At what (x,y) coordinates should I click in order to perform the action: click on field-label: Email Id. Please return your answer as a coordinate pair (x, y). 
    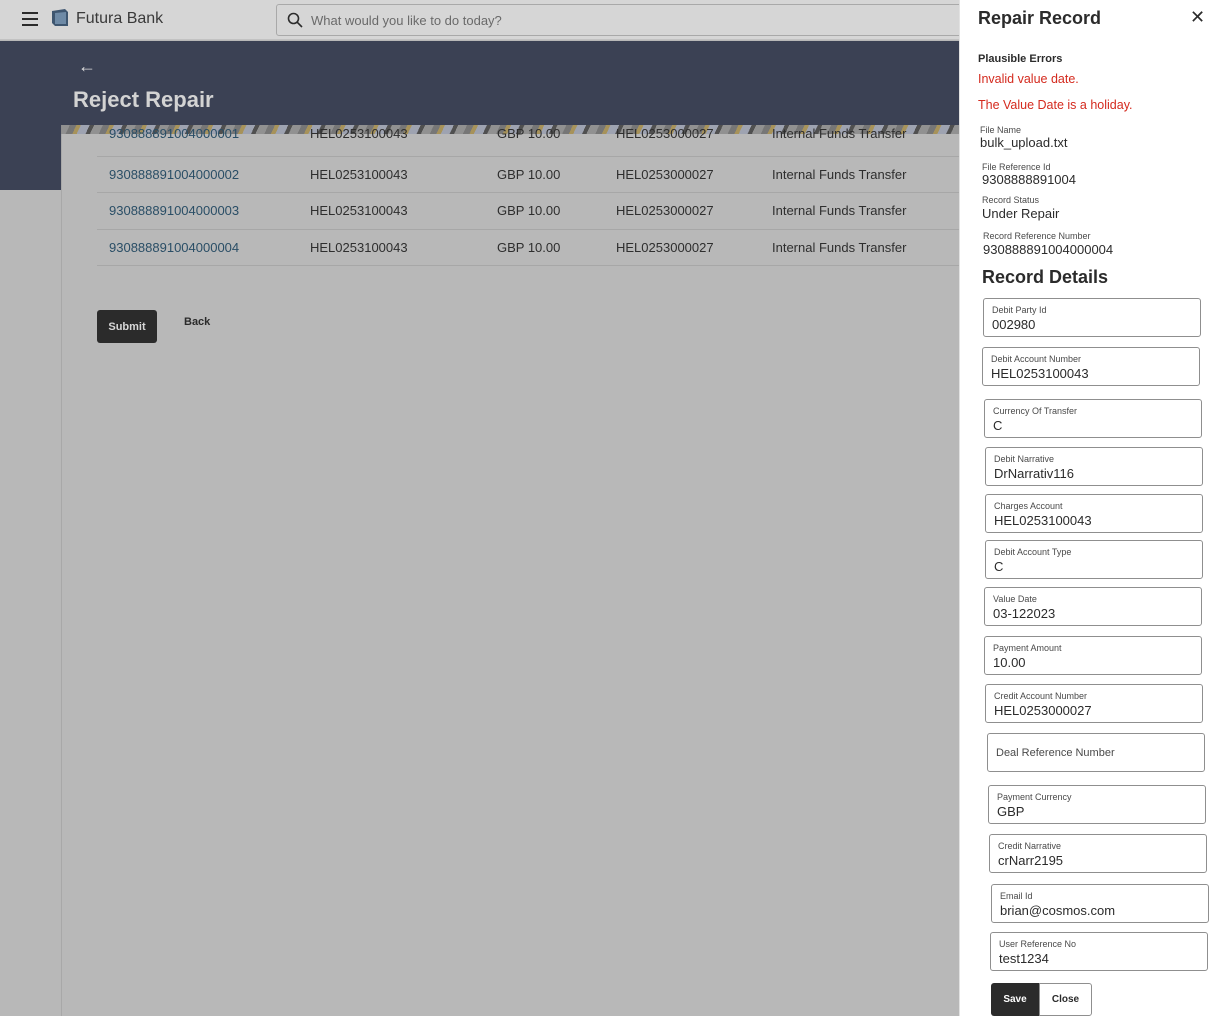
    Looking at the image, I should click on (1016, 896).